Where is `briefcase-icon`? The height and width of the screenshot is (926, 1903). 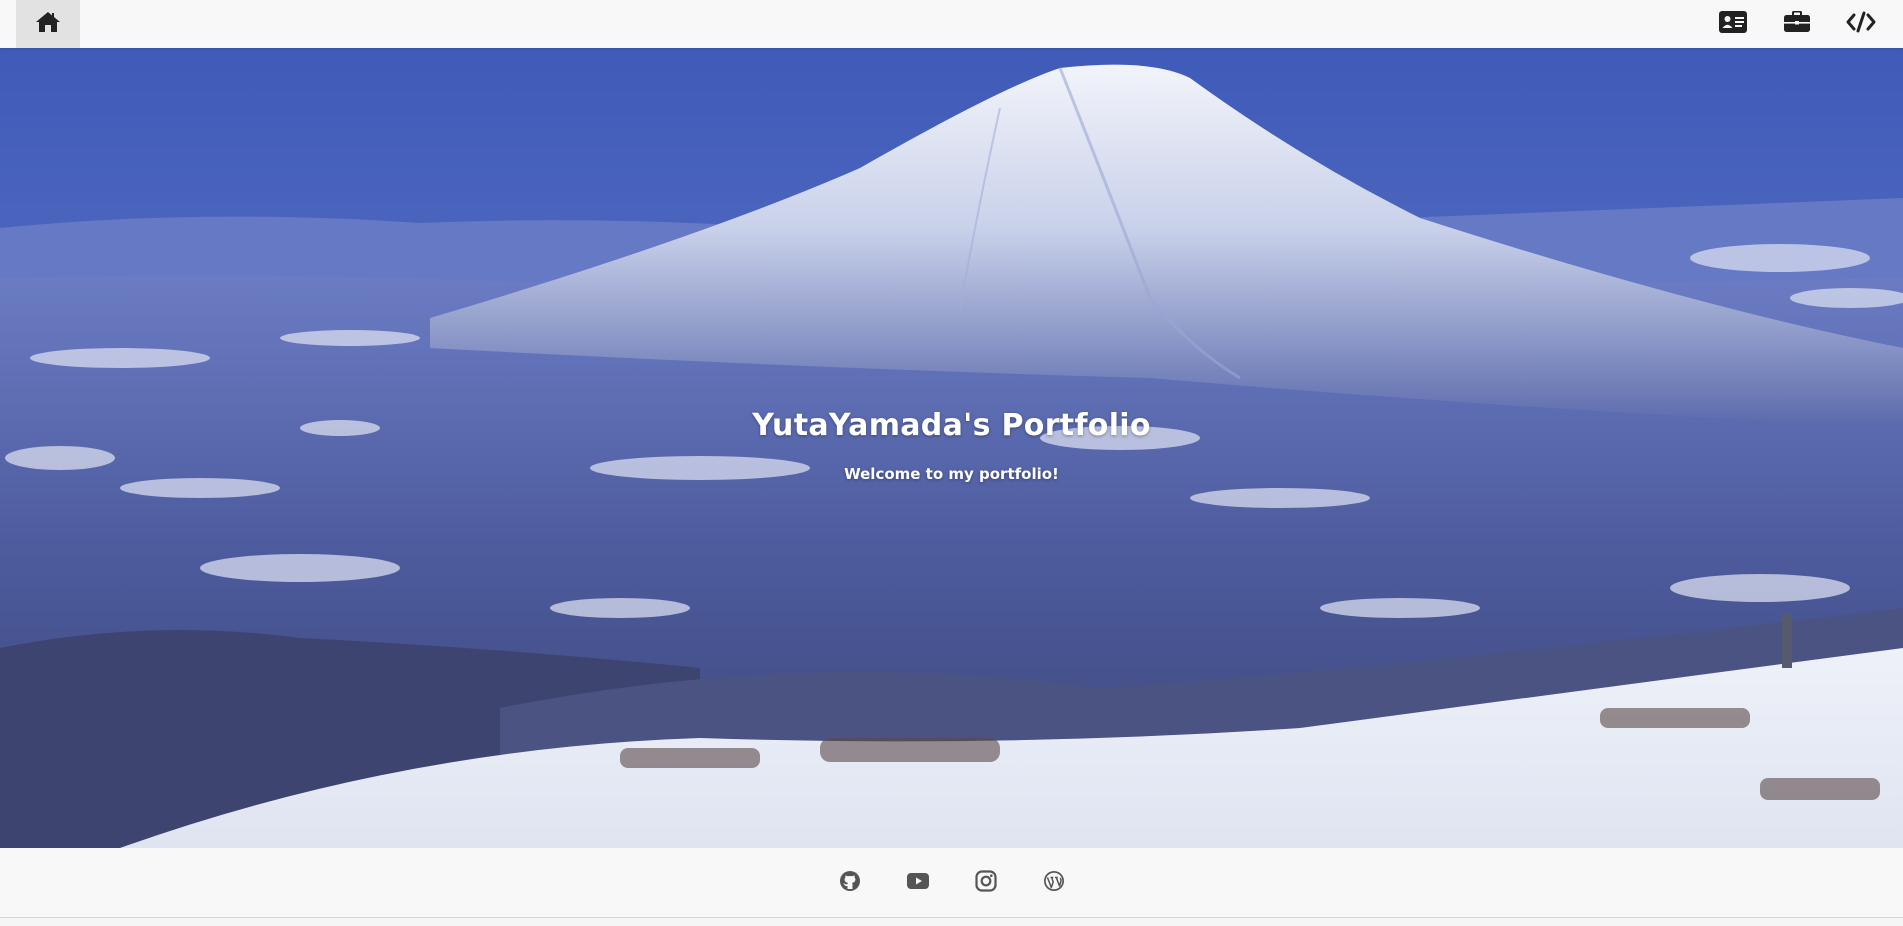 briefcase-icon is located at coordinates (1797, 23).